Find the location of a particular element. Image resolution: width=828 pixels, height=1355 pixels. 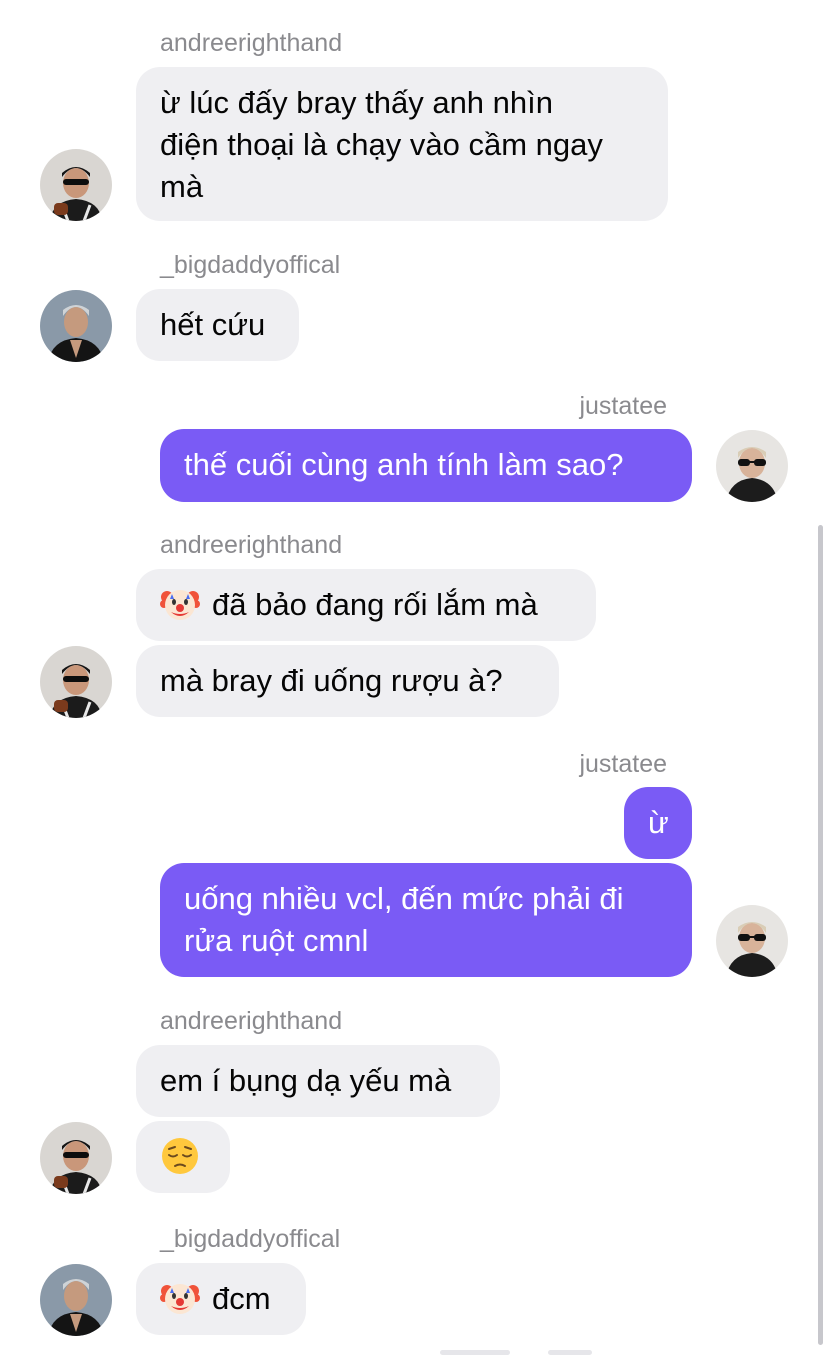

message-bubble: đã bảo đang rối lắm mà is located at coordinates (366, 605).